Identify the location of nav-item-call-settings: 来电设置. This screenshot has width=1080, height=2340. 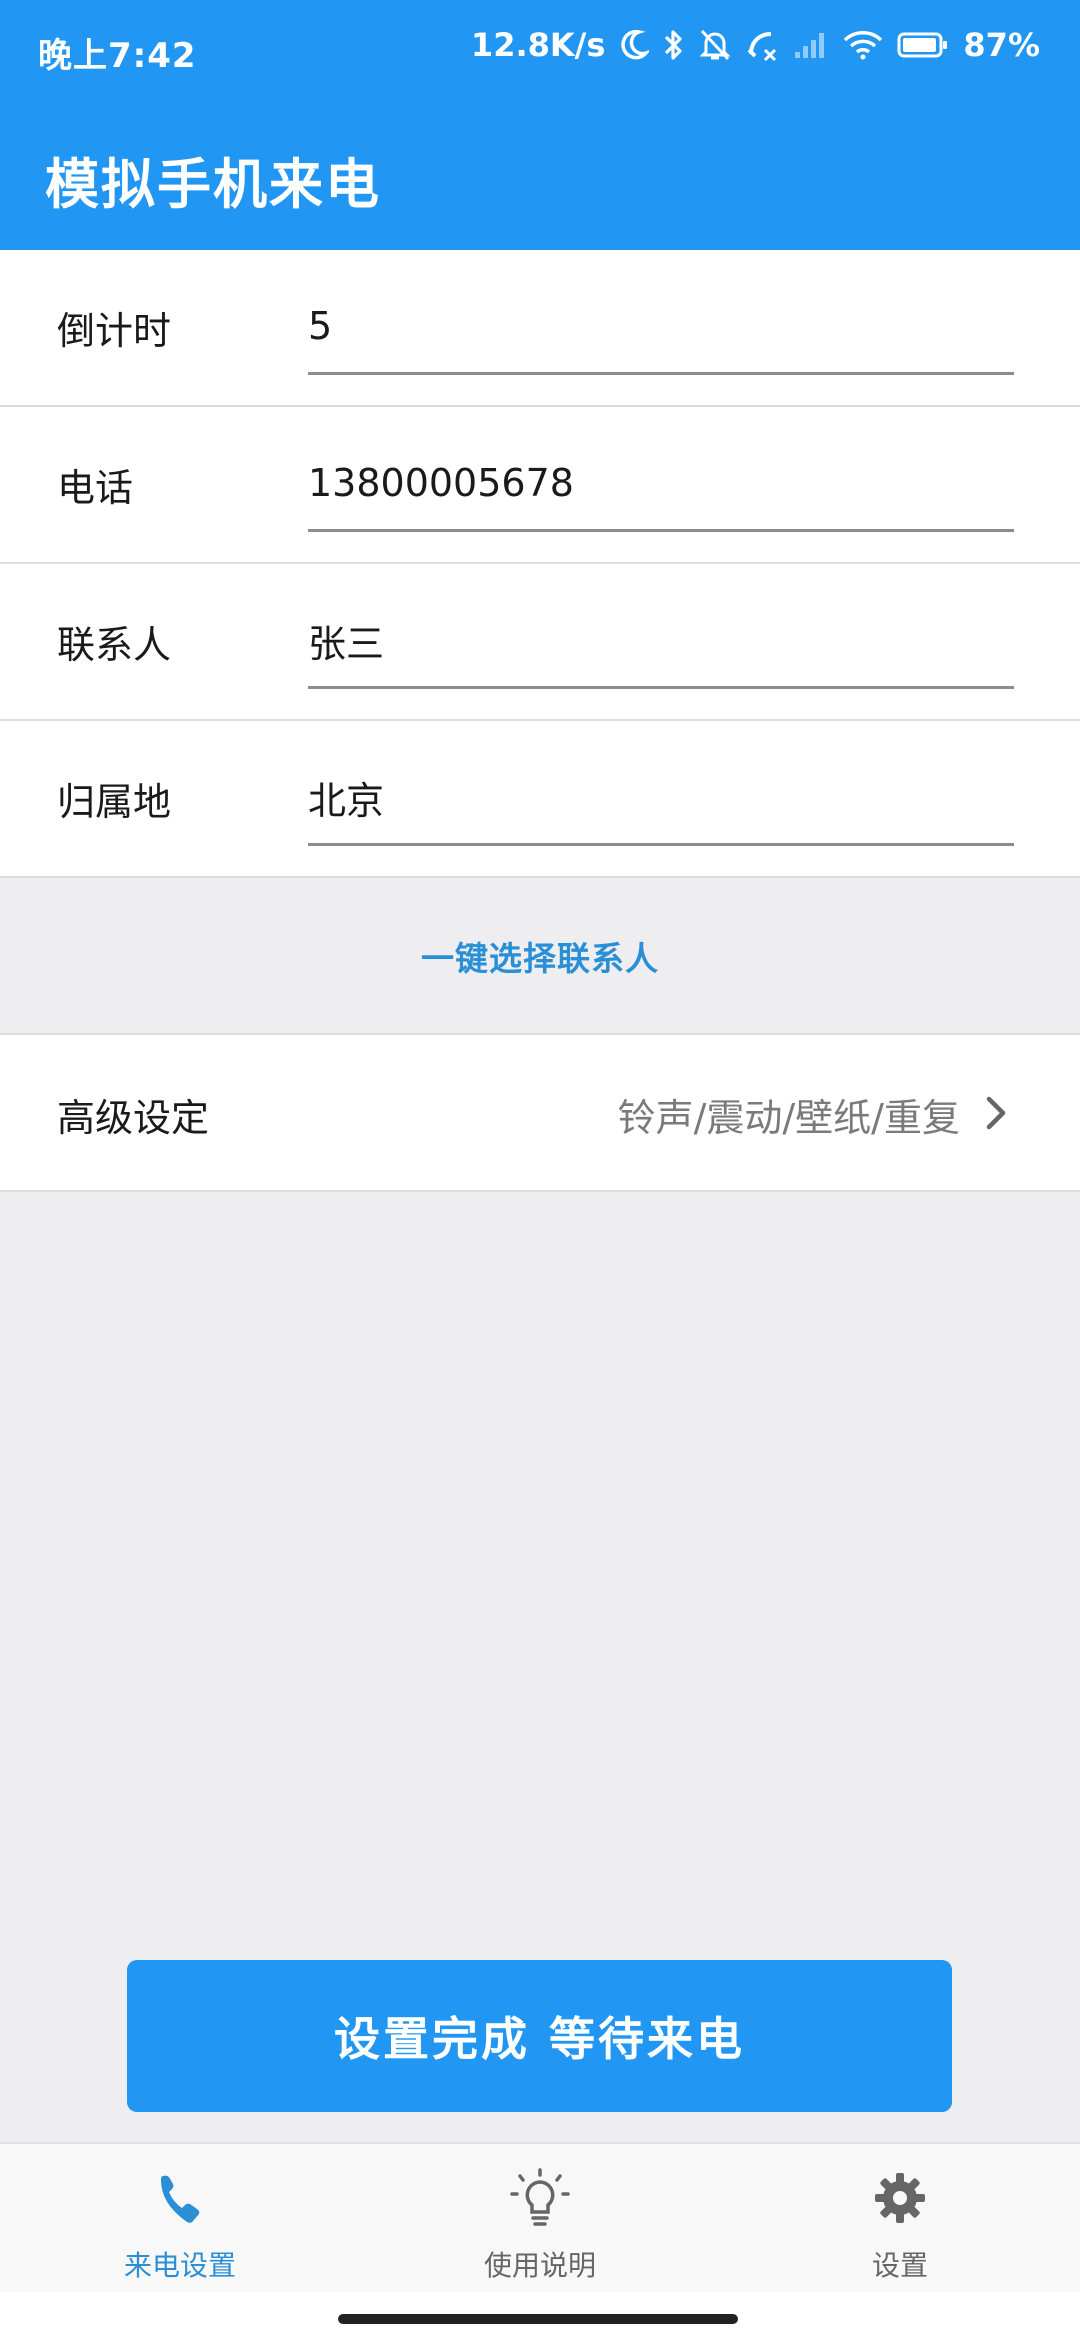
(180, 2219).